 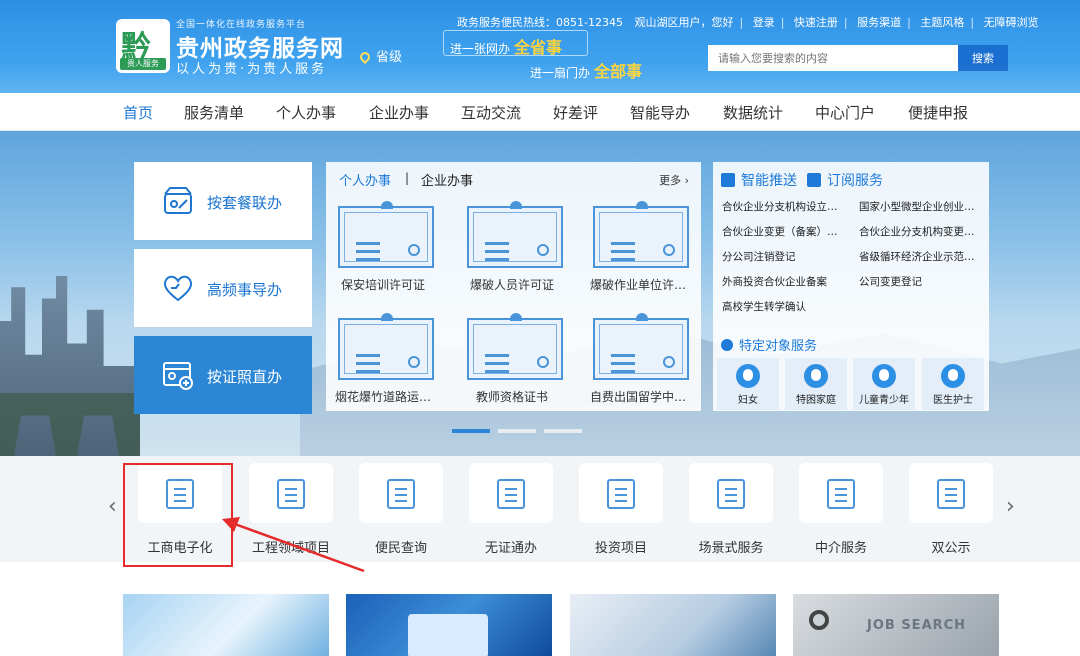 I want to click on service-item: 便民查询, so click(x=401, y=509).